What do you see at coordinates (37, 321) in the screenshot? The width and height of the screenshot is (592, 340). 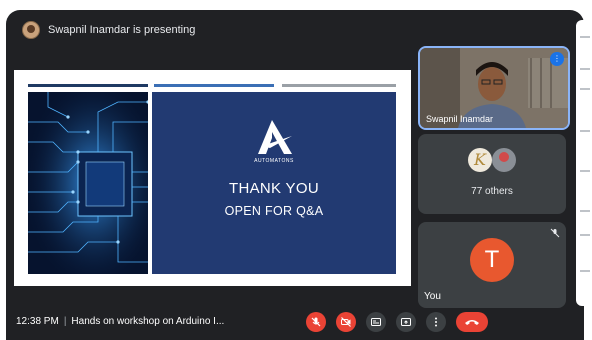 I see `meeting-time: 12:38 PM` at bounding box center [37, 321].